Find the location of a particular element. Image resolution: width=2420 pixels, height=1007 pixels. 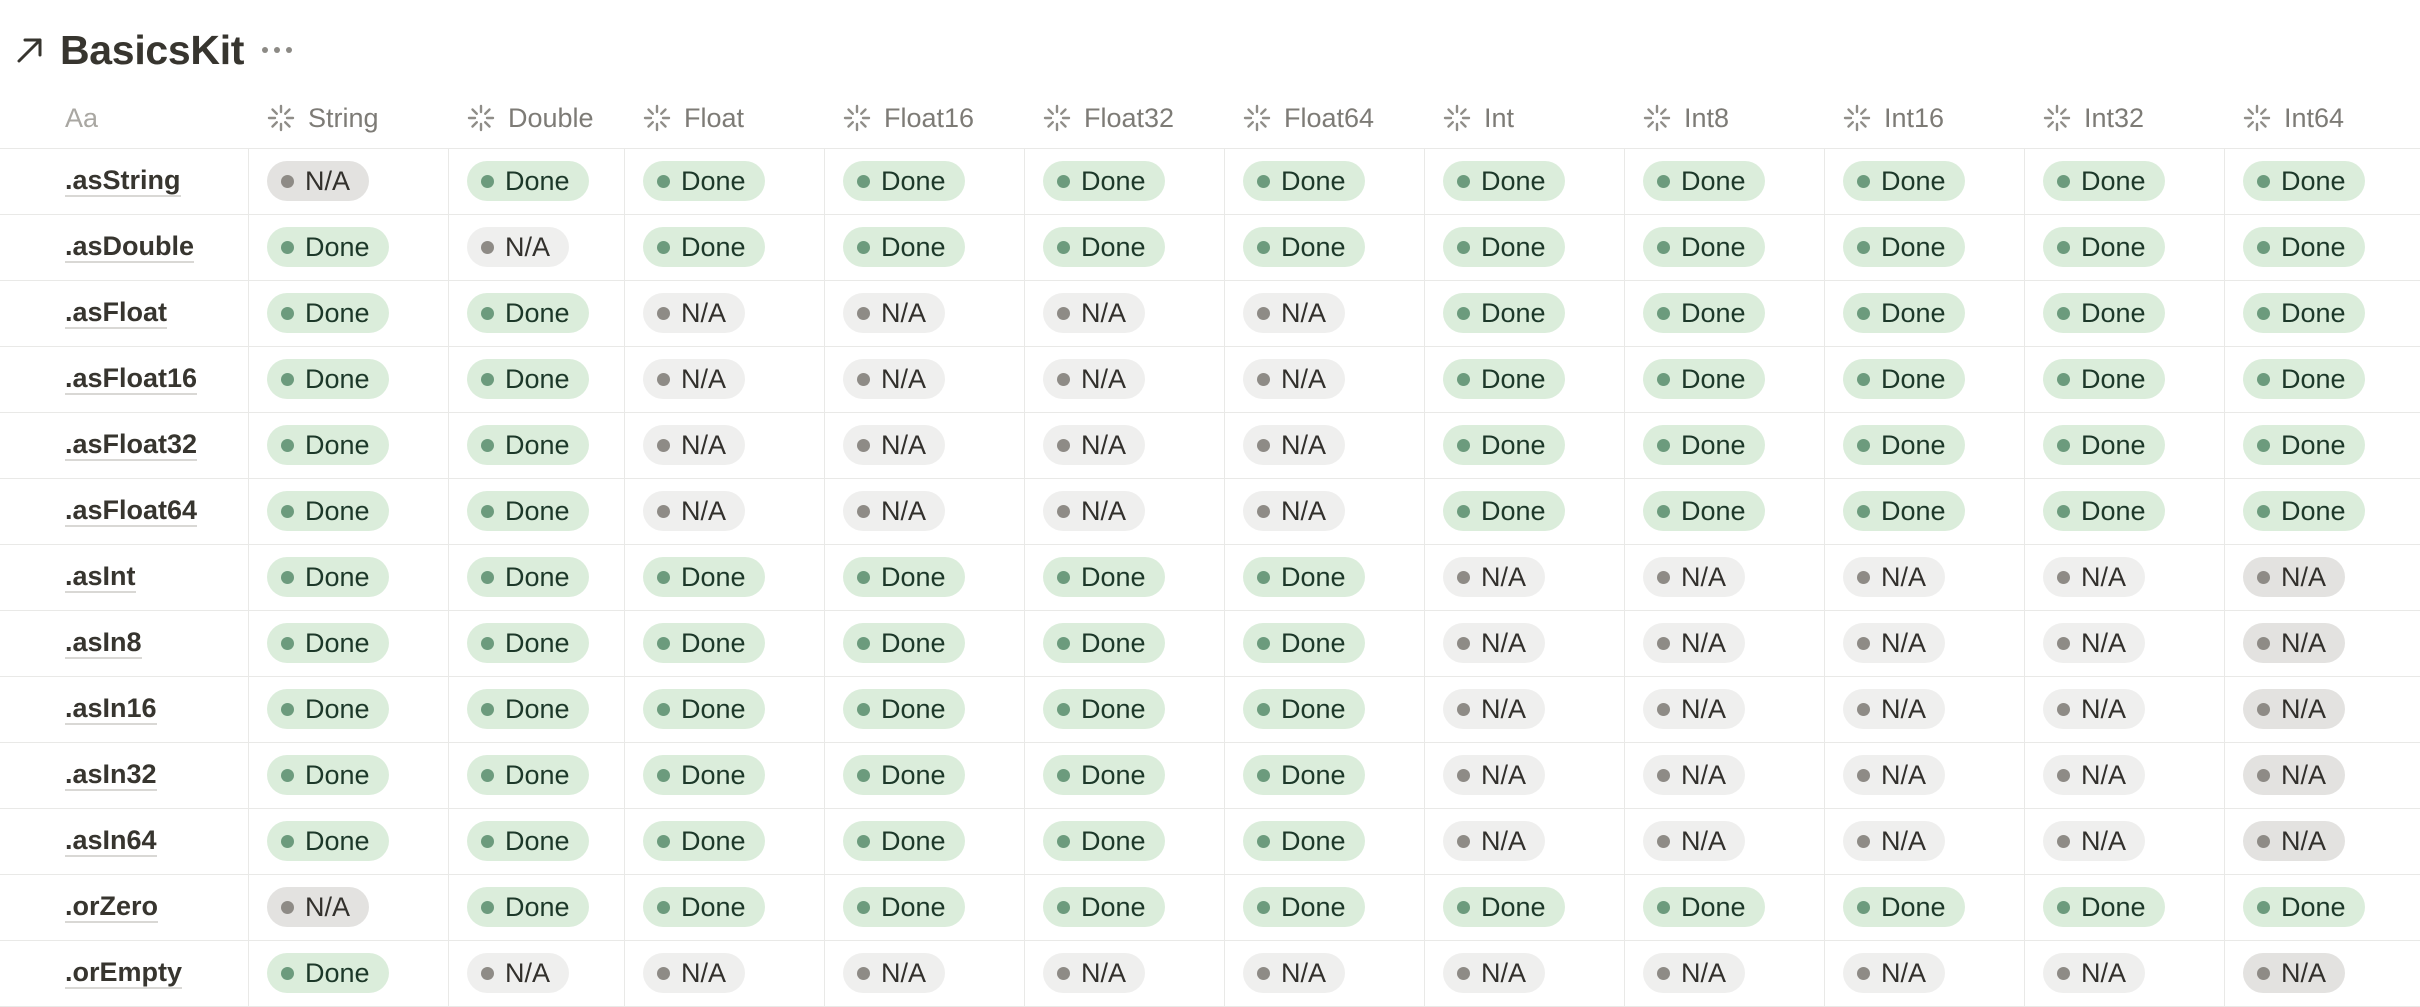

row-name-link: .asIn8 is located at coordinates (103, 643).